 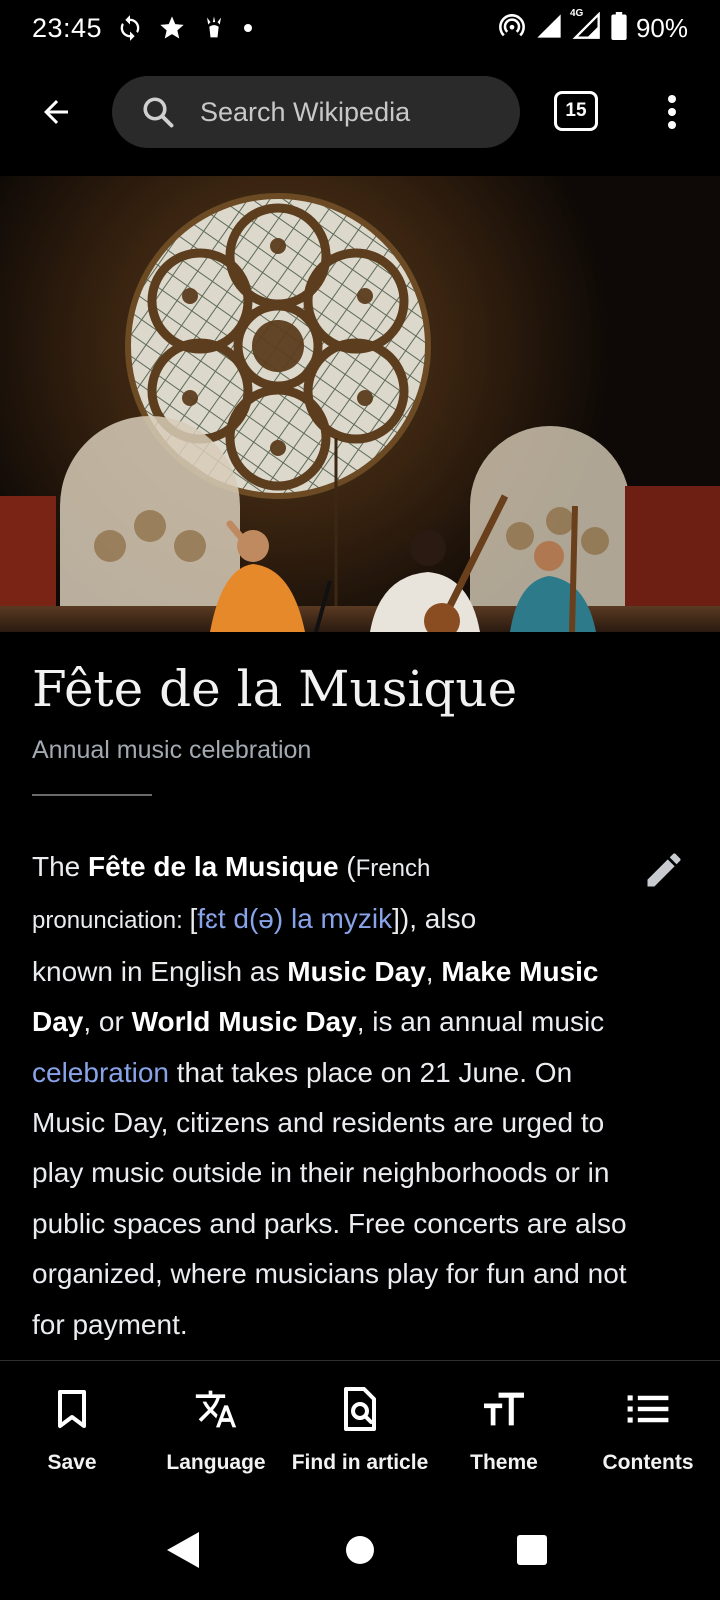 I want to click on search-icon, so click(x=158, y=112).